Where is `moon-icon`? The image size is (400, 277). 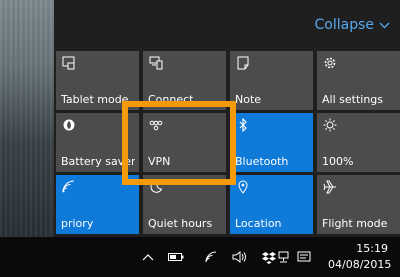
moon-icon is located at coordinates (156, 187).